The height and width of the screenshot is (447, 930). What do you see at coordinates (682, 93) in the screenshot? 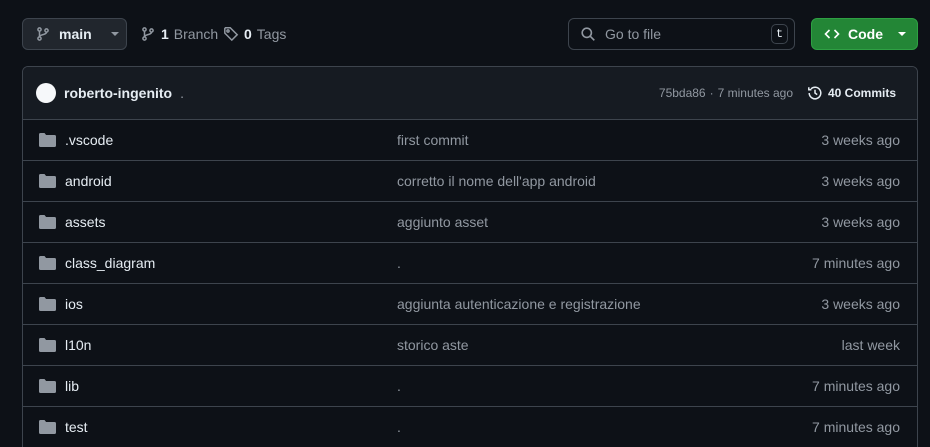
I see `commit-sha: 75bda86` at bounding box center [682, 93].